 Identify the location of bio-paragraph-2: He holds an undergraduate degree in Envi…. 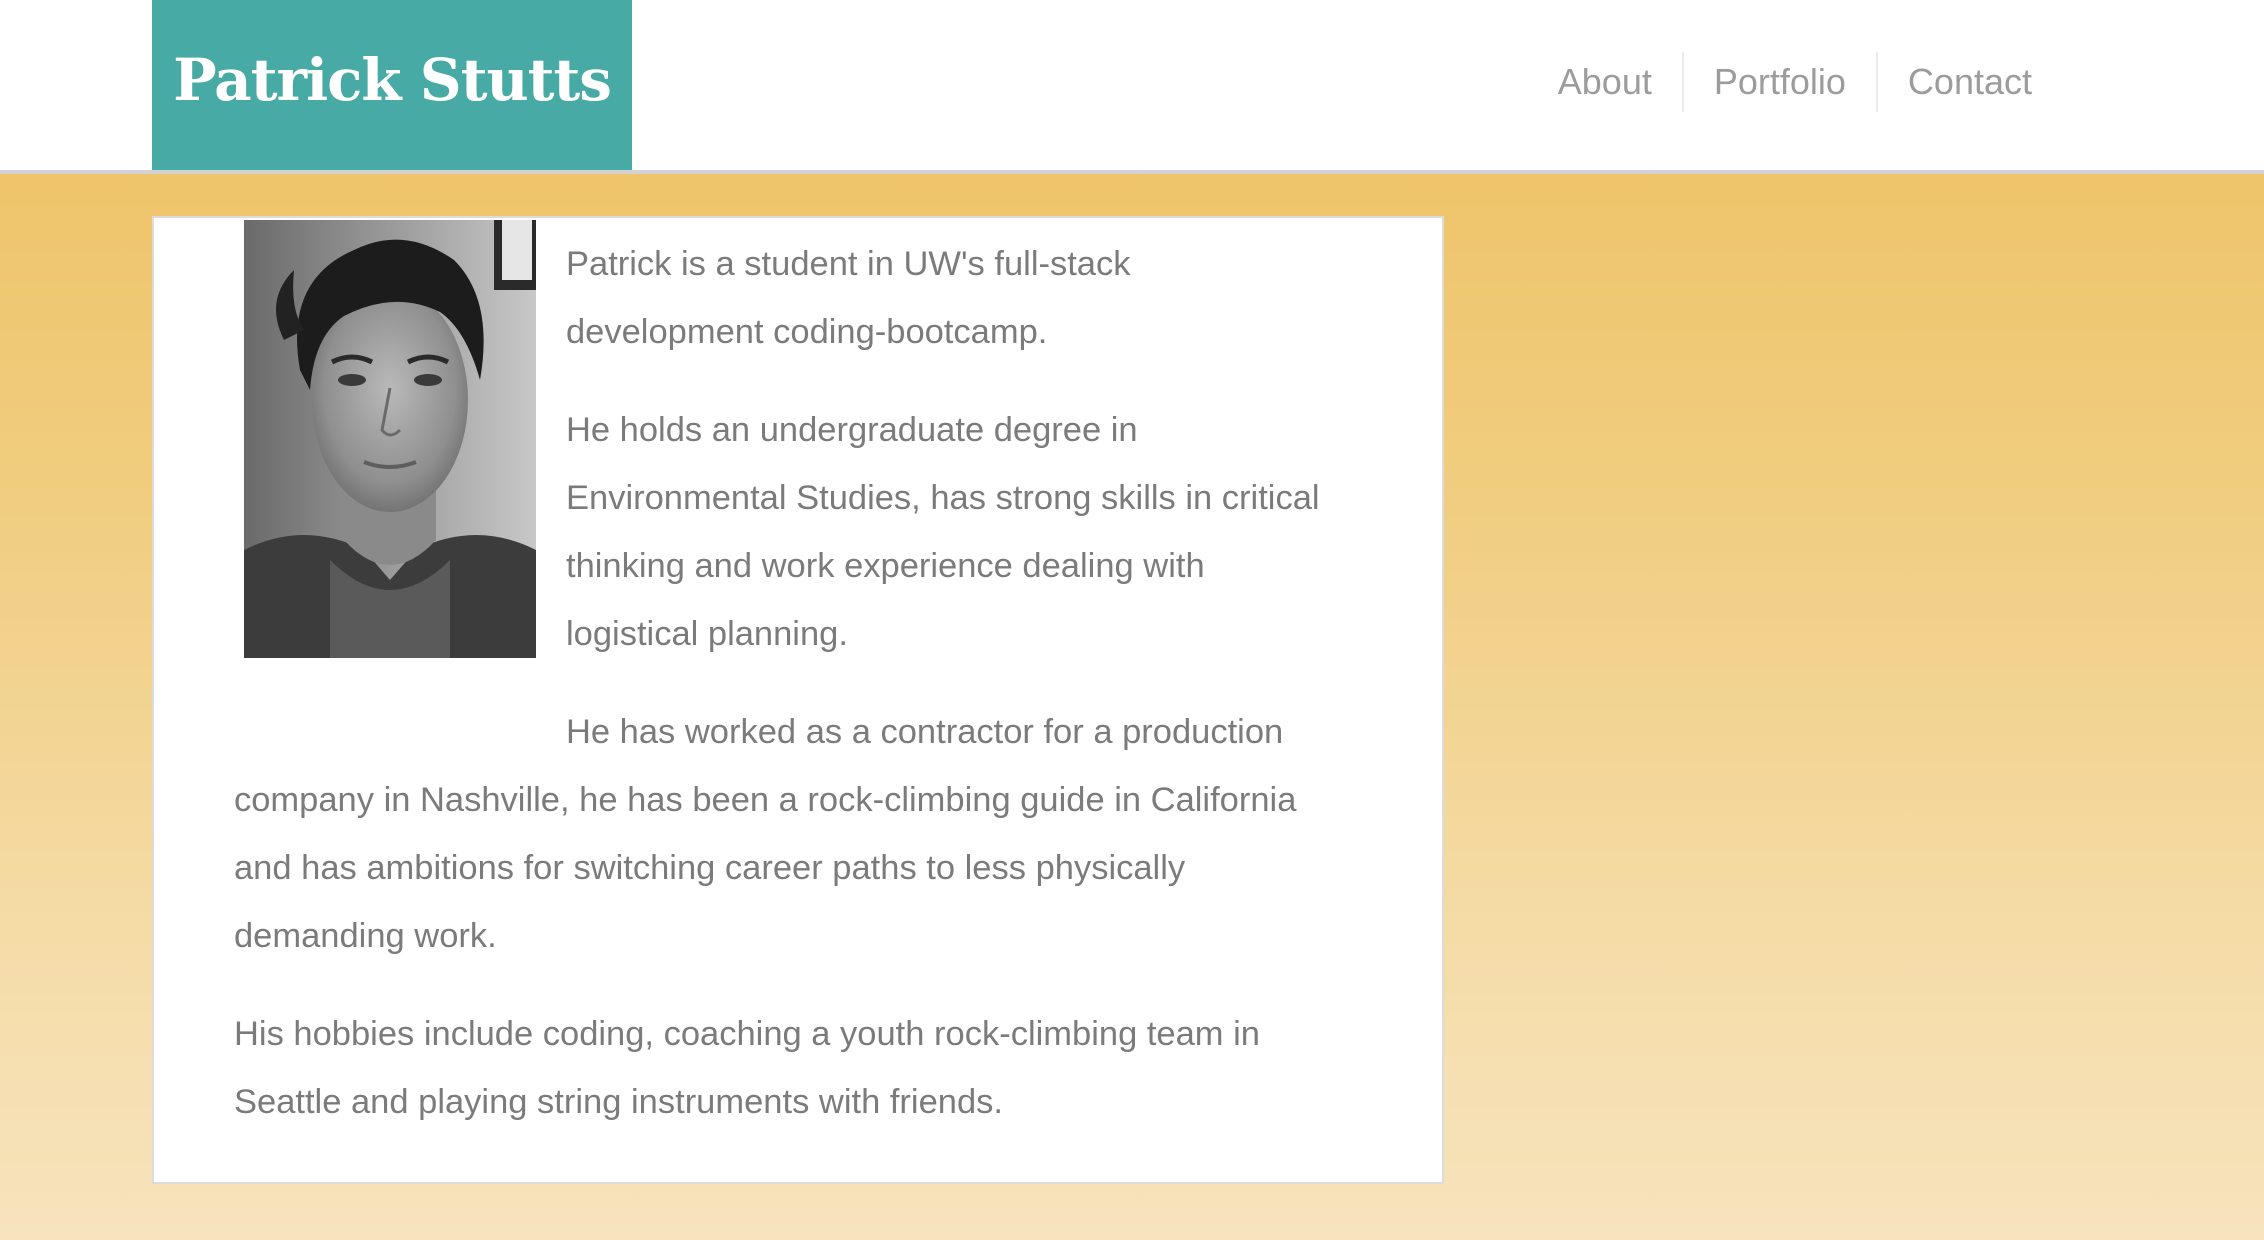
(986, 532).